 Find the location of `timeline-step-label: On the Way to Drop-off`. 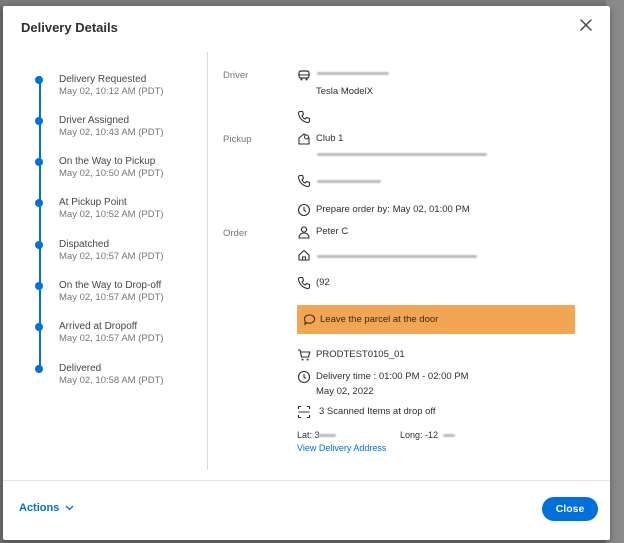

timeline-step-label: On the Way to Drop-off is located at coordinates (110, 285).